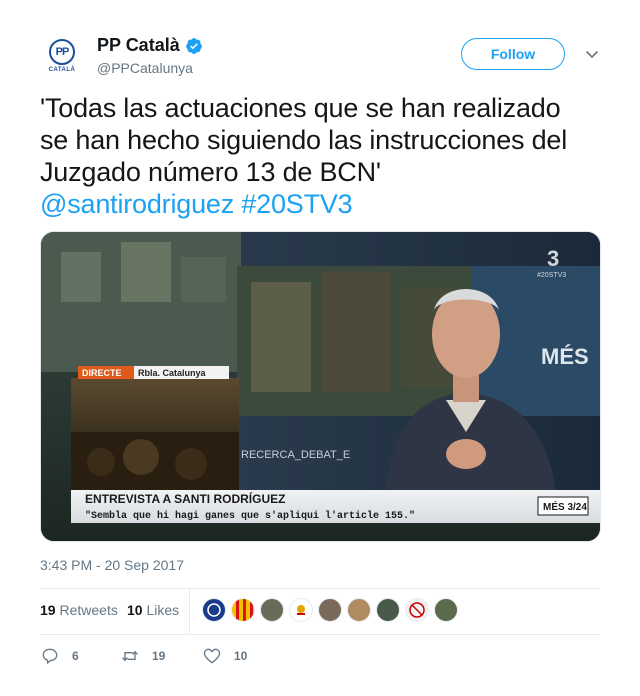  I want to click on pp-logo-icon, so click(214, 610).